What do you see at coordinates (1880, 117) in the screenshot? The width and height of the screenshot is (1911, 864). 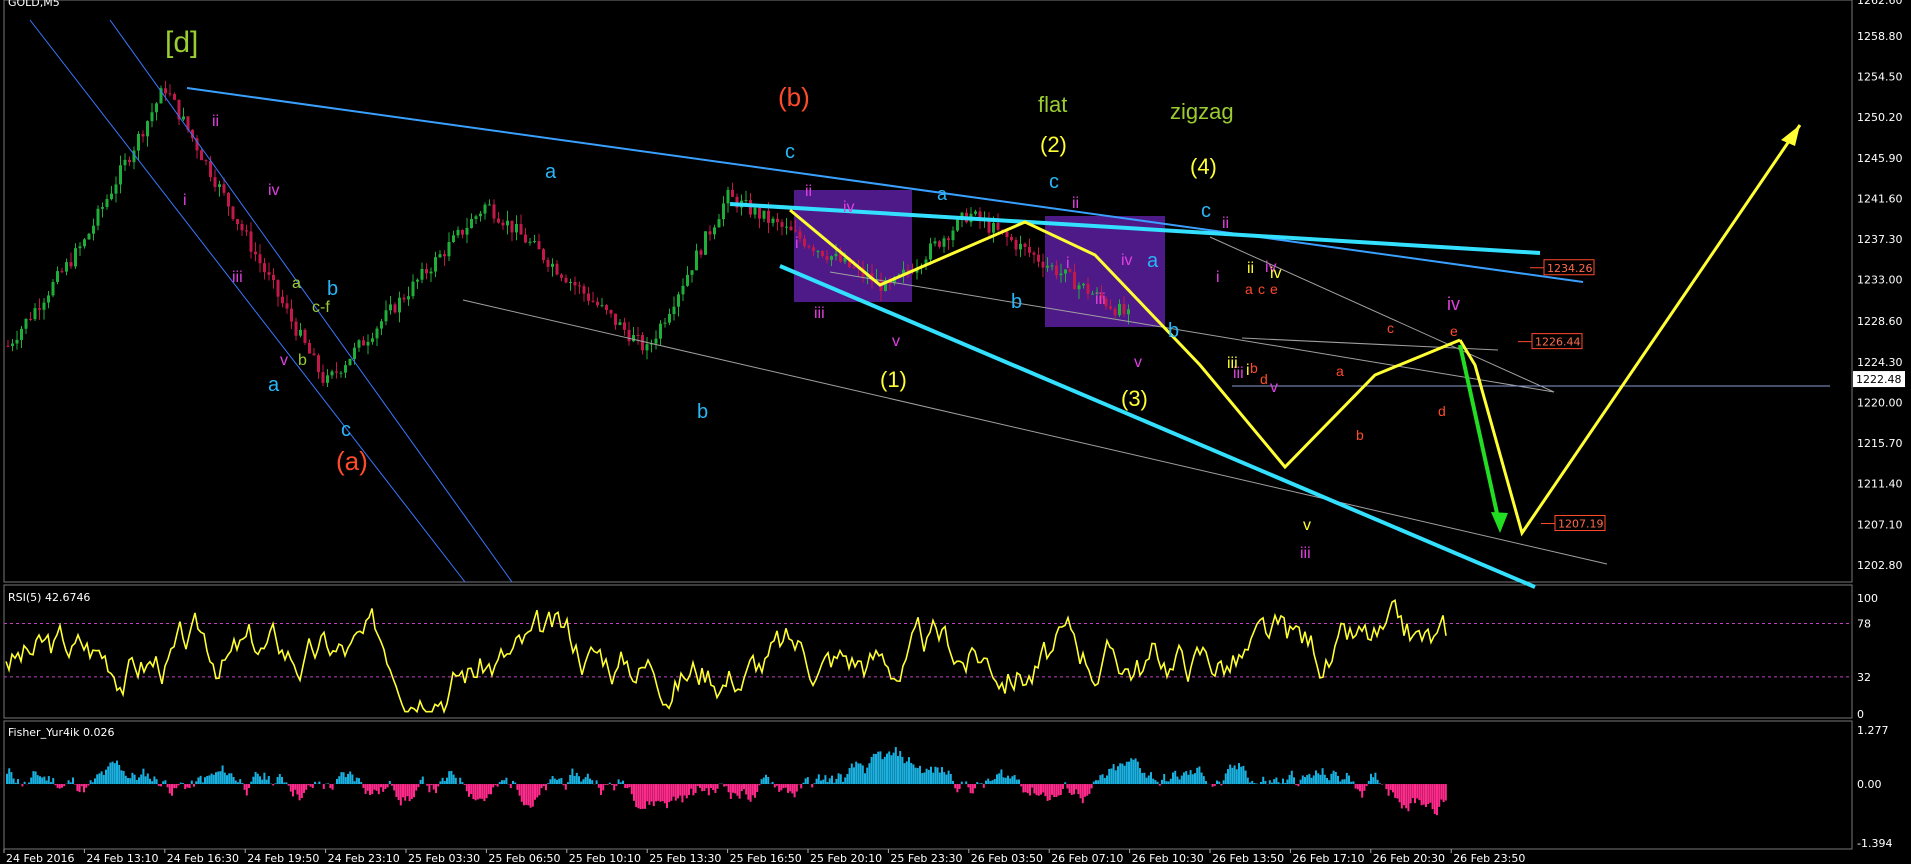 I see `price-tick: 1250.20` at bounding box center [1880, 117].